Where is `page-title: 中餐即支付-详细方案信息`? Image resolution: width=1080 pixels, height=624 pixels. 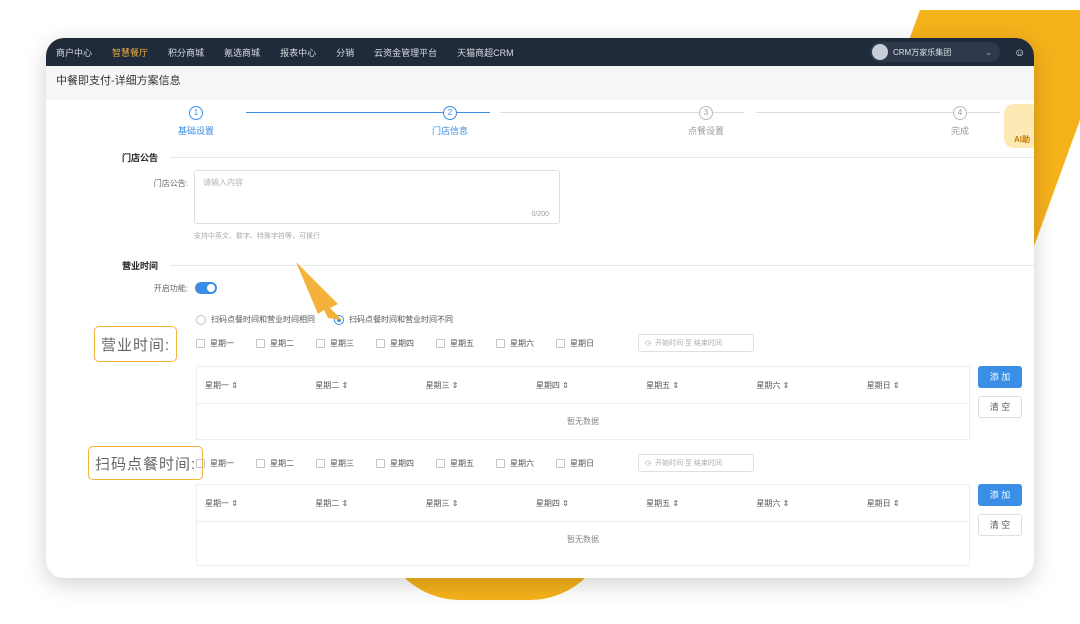 page-title: 中餐即支付-详细方案信息 is located at coordinates (118, 81).